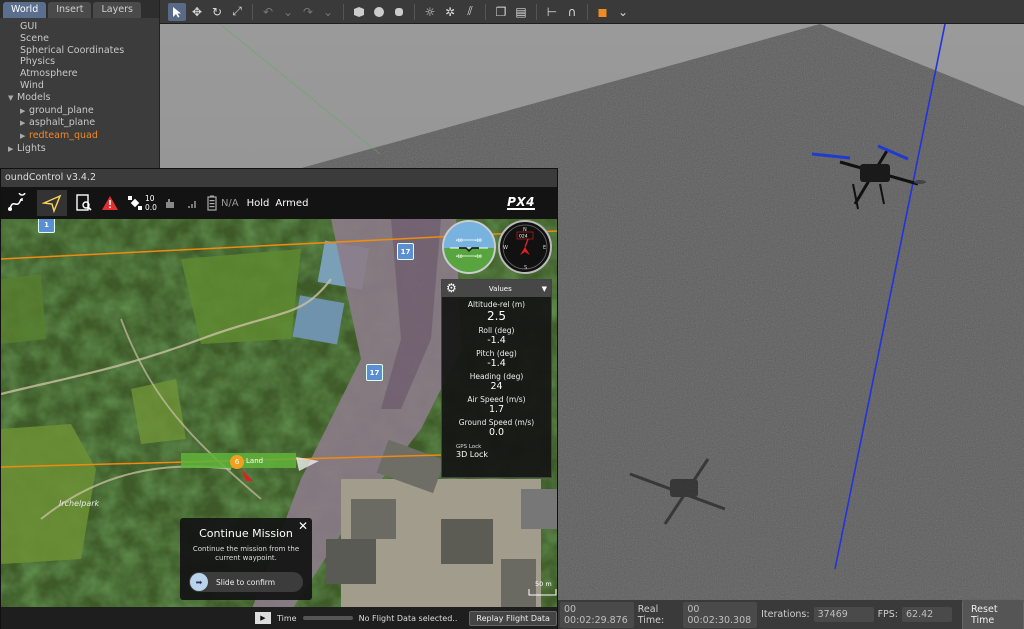 The image size is (1024, 629). What do you see at coordinates (592, 12) in the screenshot?
I see `gazebo-toolbar: ✥ ↻ ⤢ ↶ ⌄ ↷ ⌄ ☼ ✲ ⫽ ❐ ▤ ⊢ ∩ ⌄` at bounding box center [592, 12].